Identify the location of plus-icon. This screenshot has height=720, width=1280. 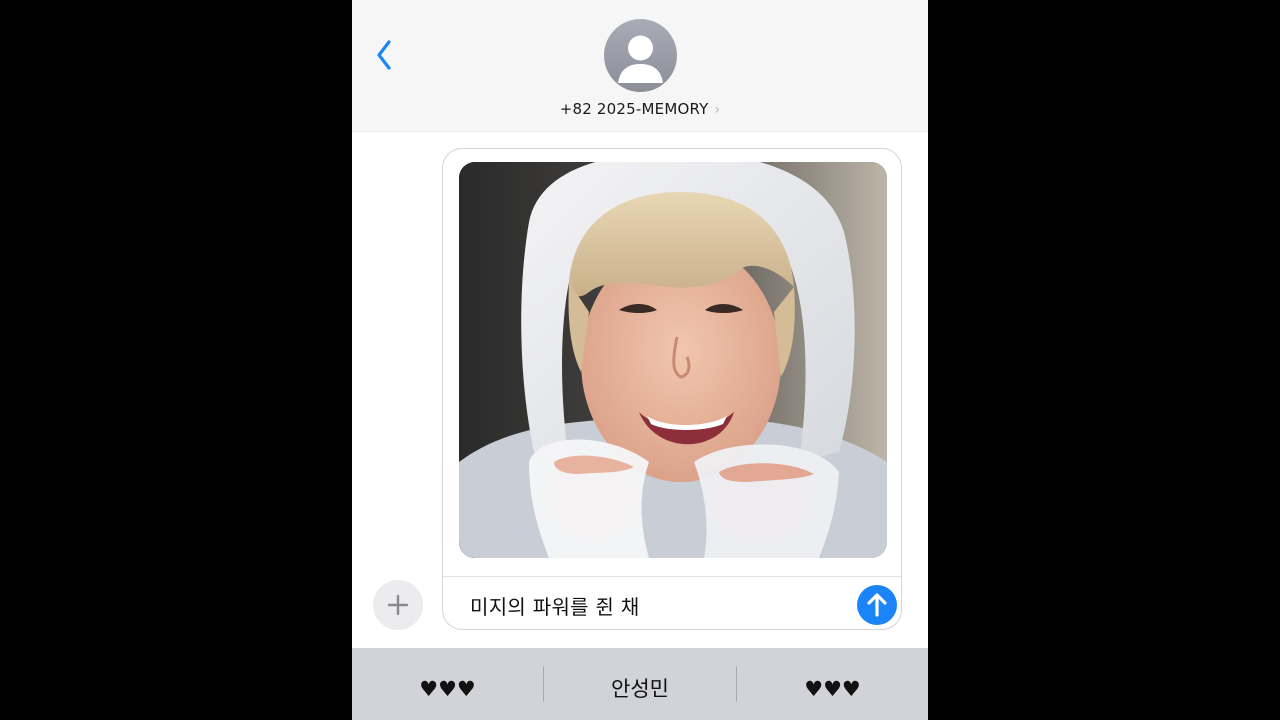
(398, 605).